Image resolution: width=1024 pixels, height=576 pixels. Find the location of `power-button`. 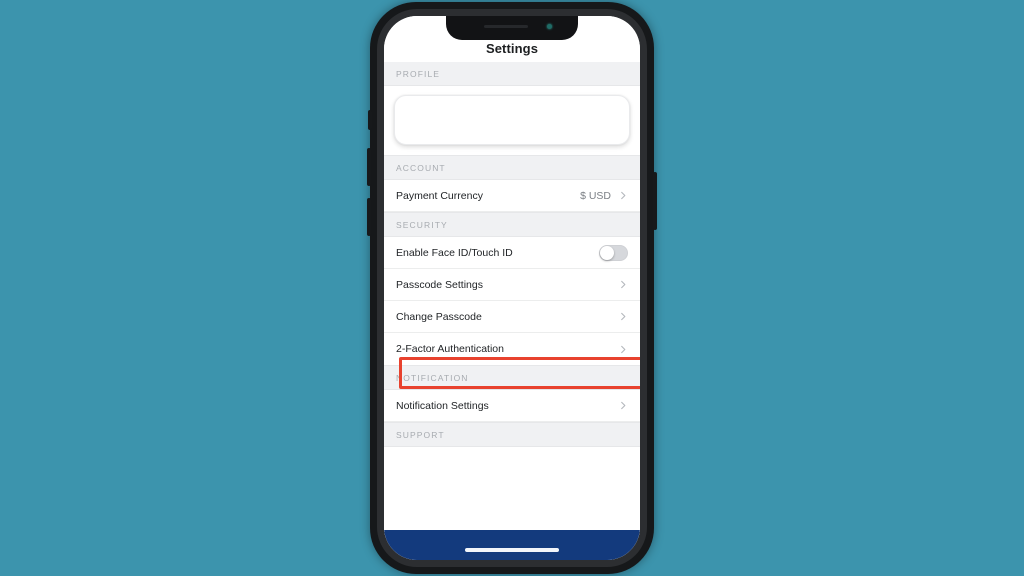

power-button is located at coordinates (655, 201).